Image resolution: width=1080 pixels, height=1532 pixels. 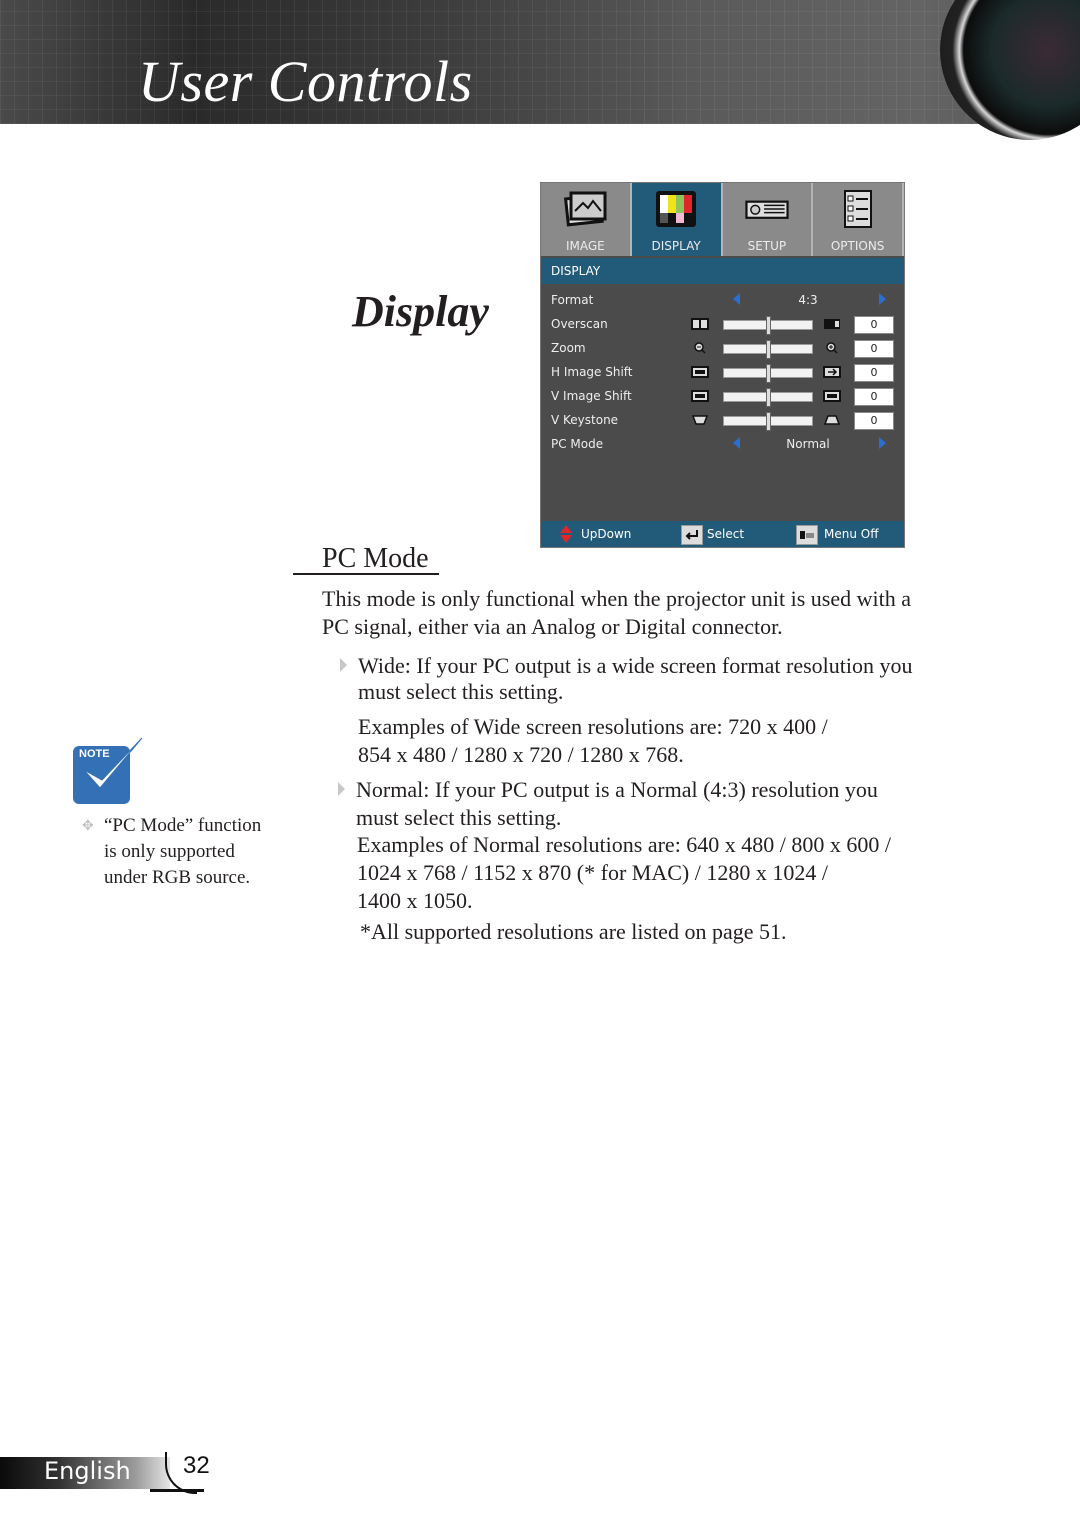 What do you see at coordinates (577, 444) in the screenshot?
I see `pc-mode-label: PC Mode` at bounding box center [577, 444].